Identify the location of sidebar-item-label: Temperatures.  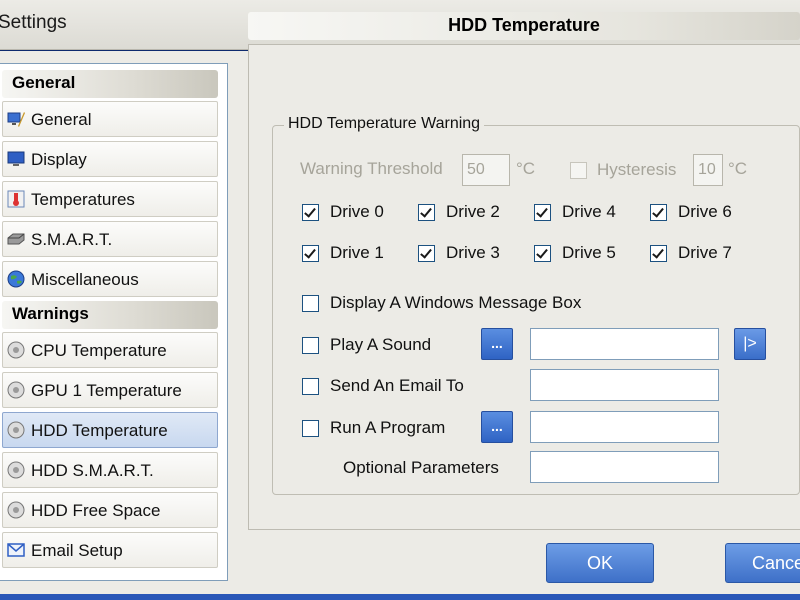
(83, 199).